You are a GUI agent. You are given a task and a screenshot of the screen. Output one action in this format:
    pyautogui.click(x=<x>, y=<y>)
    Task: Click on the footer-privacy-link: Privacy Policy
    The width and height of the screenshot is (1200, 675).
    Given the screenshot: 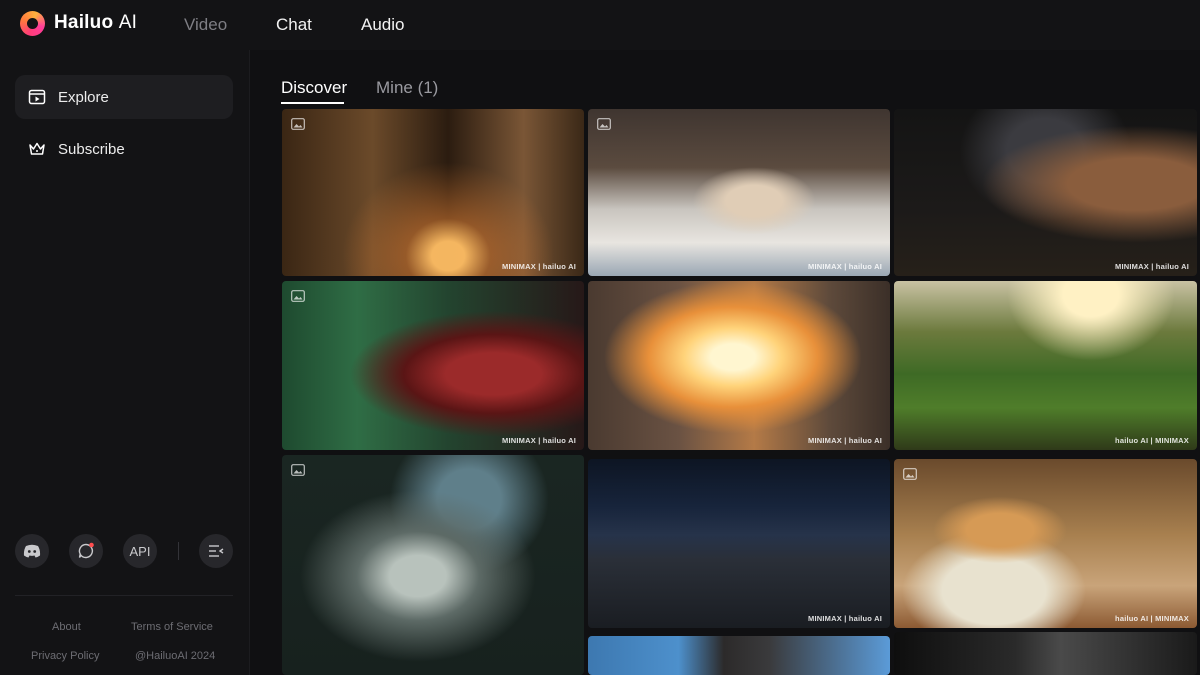 What is the action you would take?
    pyautogui.click(x=65, y=656)
    